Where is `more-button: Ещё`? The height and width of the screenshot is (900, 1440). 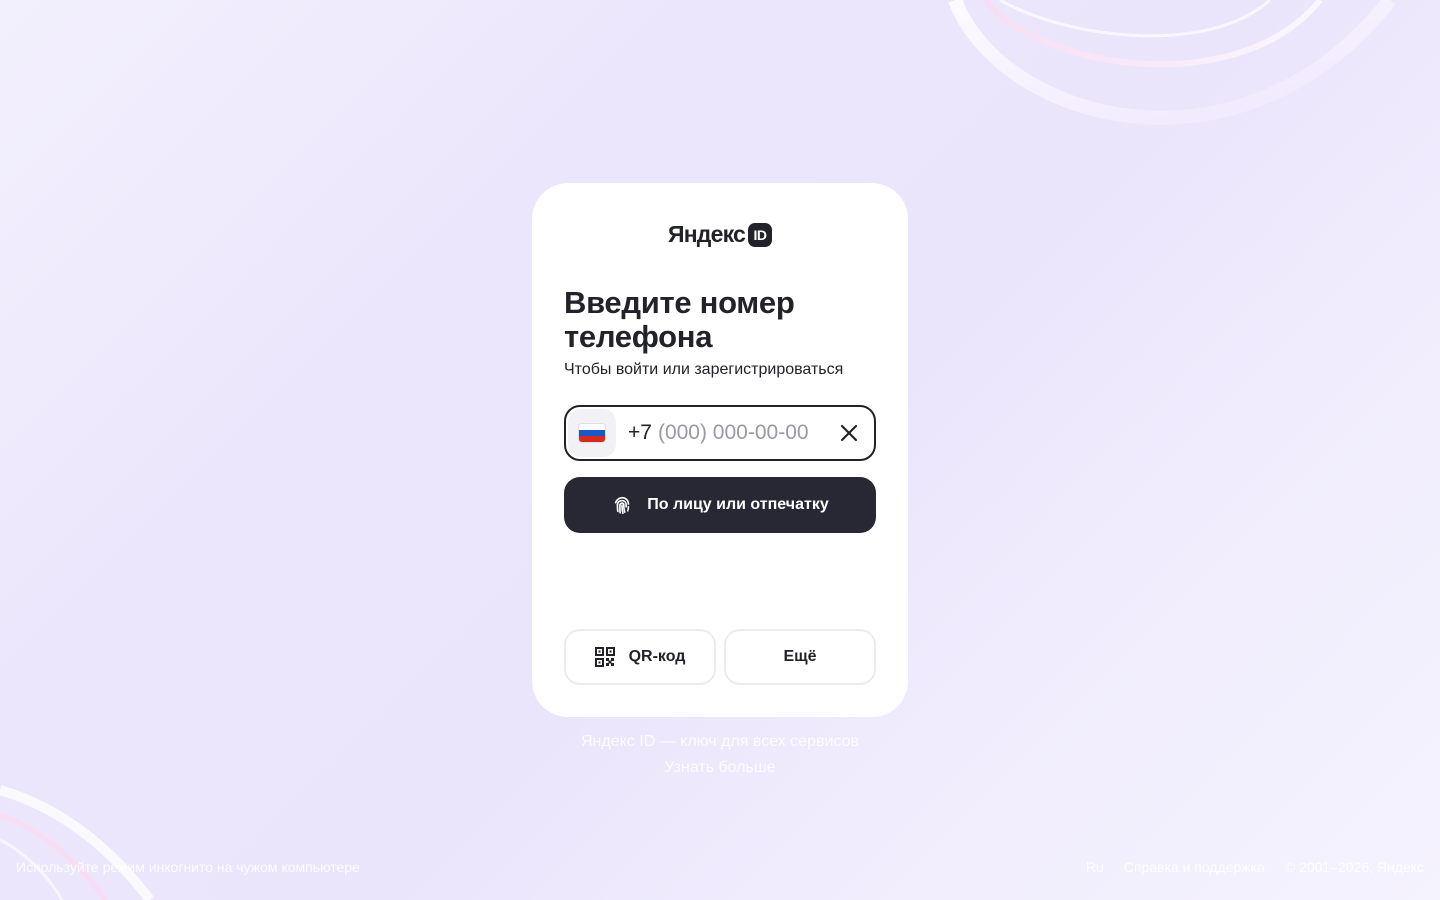
more-button: Ещё is located at coordinates (800, 657).